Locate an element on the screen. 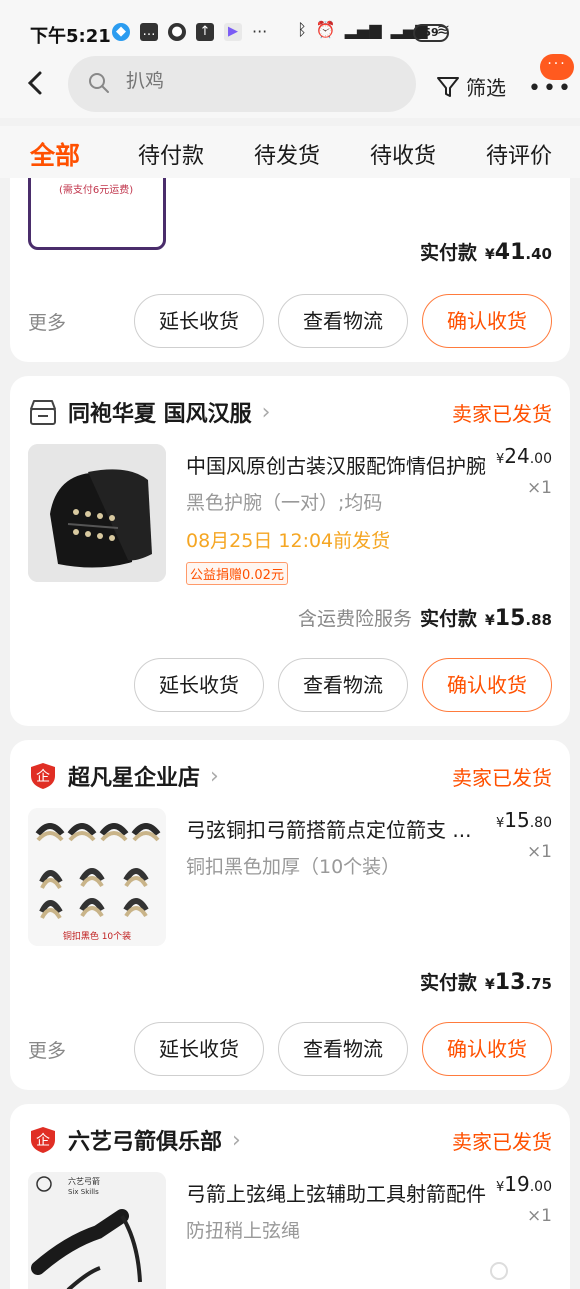  shop-name: 六艺弓箭俱乐部 is located at coordinates (145, 1142).